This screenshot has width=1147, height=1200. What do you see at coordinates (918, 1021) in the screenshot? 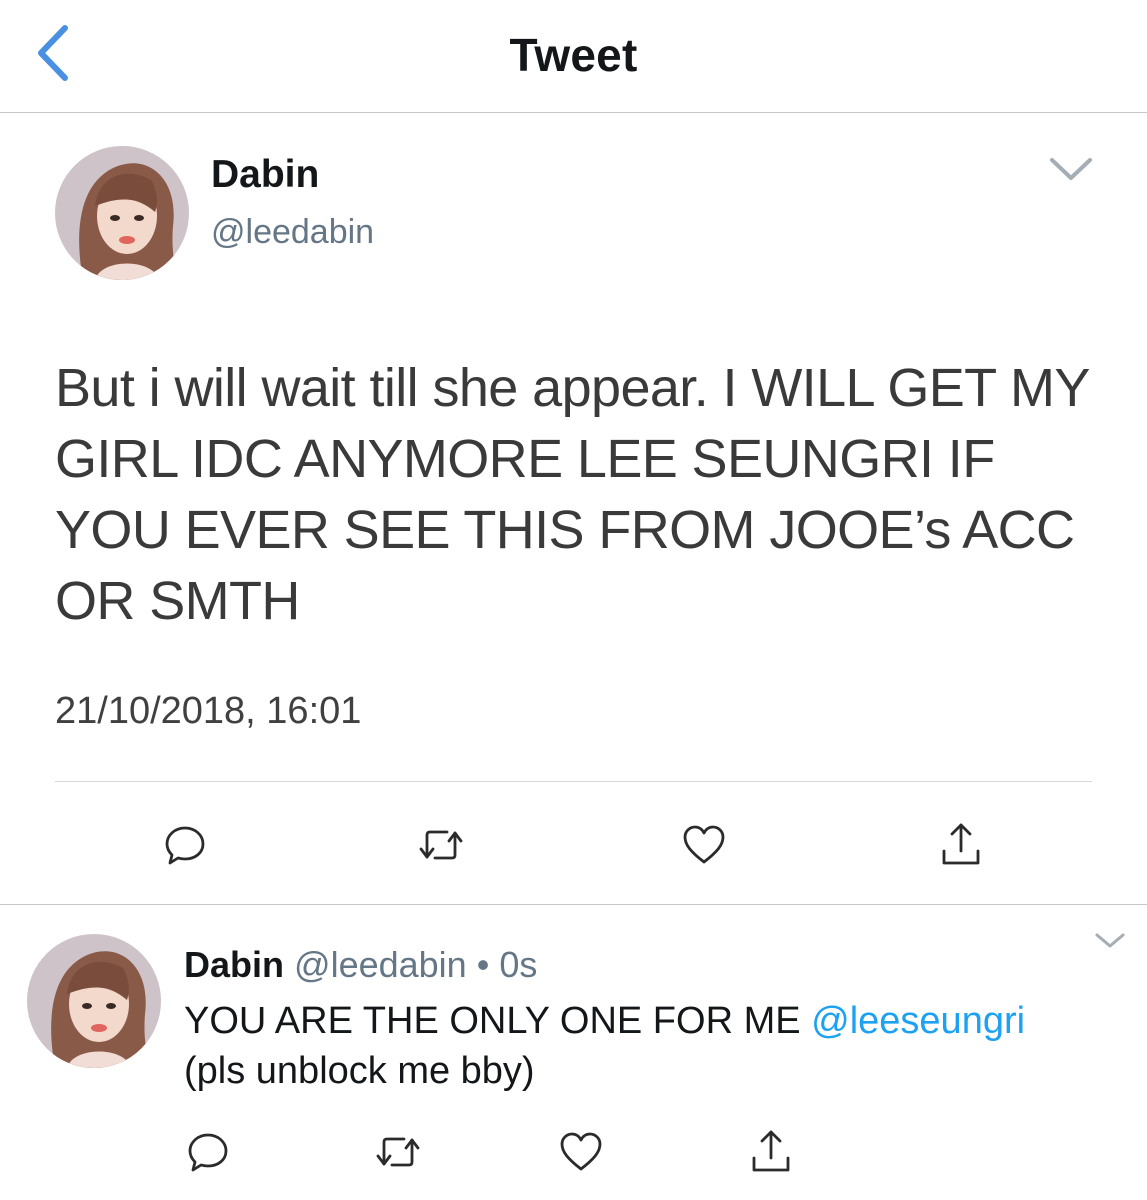
I see `mention-link: @leeseungri` at bounding box center [918, 1021].